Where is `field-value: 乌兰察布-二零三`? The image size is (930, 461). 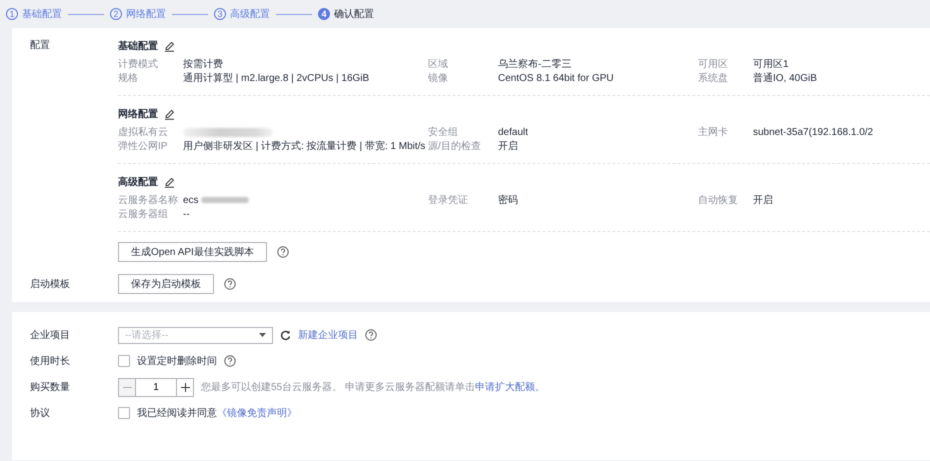
field-value: 乌兰察布-二零三 is located at coordinates (535, 64).